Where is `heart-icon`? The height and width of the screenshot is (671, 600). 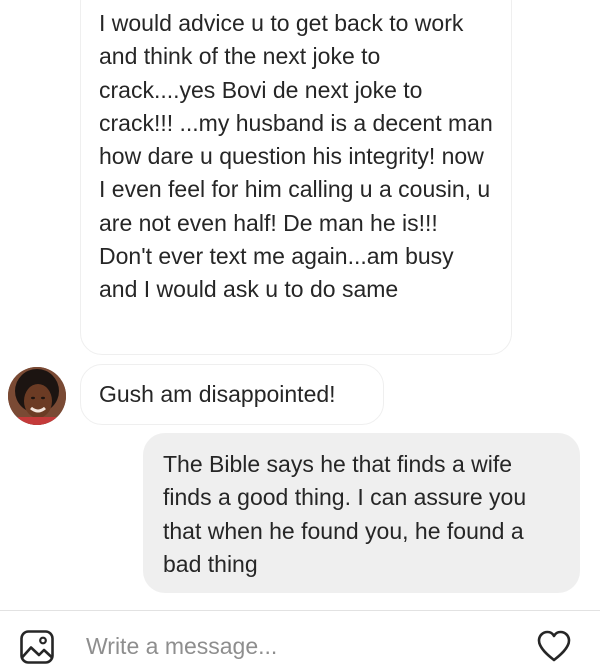 heart-icon is located at coordinates (554, 646).